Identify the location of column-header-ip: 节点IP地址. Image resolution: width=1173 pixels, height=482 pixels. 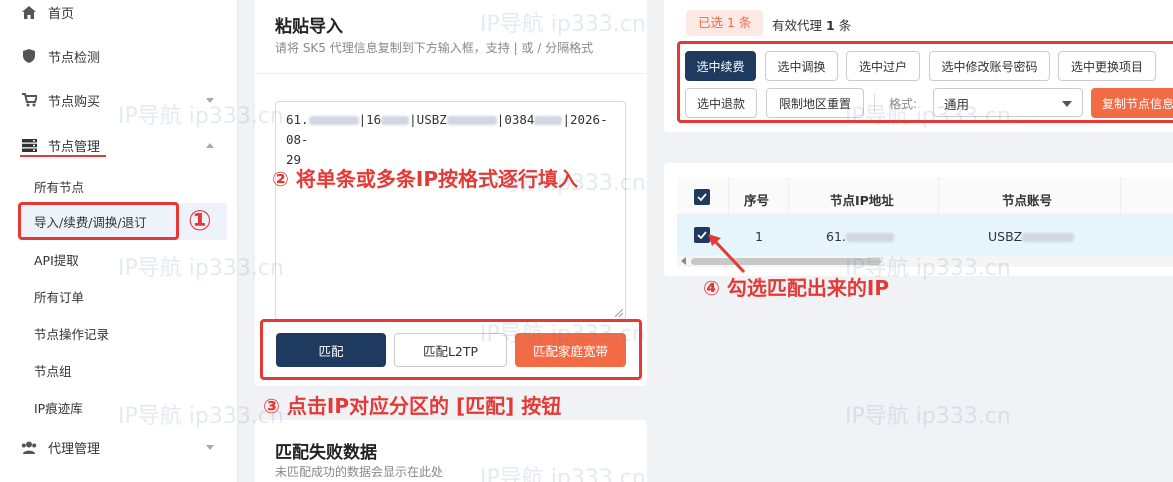
(862, 200).